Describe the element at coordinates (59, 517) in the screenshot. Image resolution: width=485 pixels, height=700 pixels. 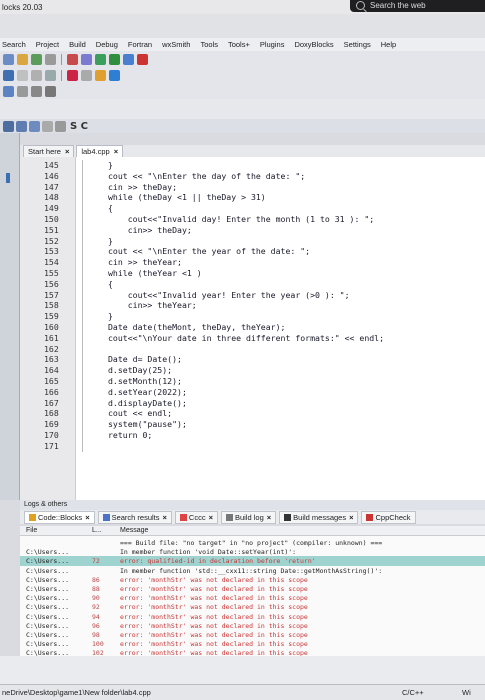
I see `log-tab: Code::Blocks ×` at that location.